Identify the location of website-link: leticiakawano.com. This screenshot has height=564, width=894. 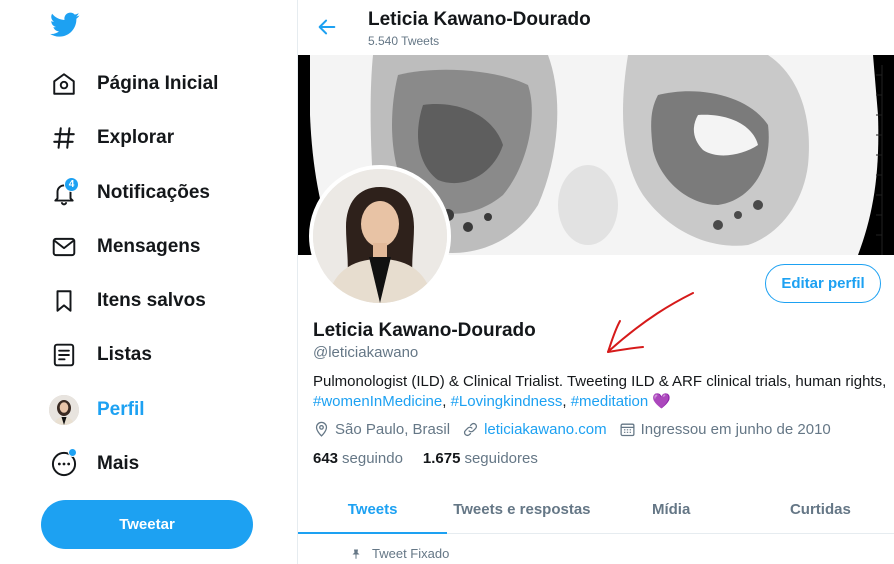
(545, 429).